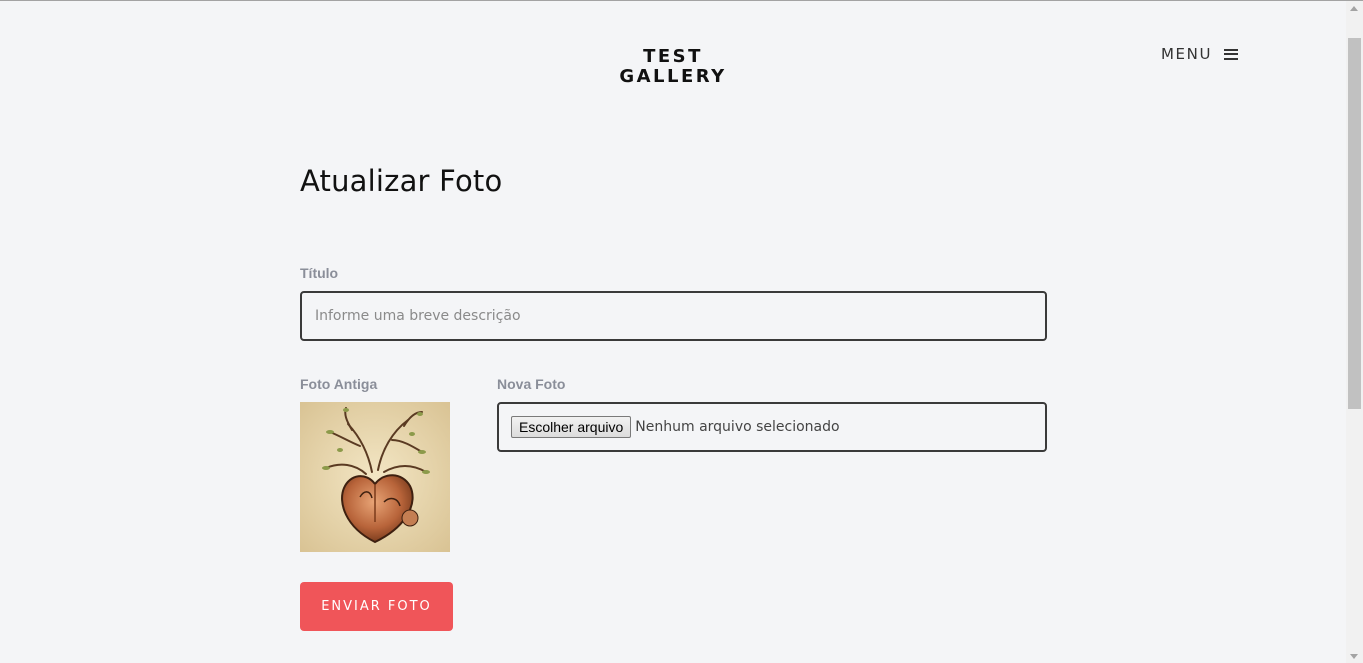 This screenshot has width=1363, height=663. I want to click on titulo-label: Título, so click(319, 273).